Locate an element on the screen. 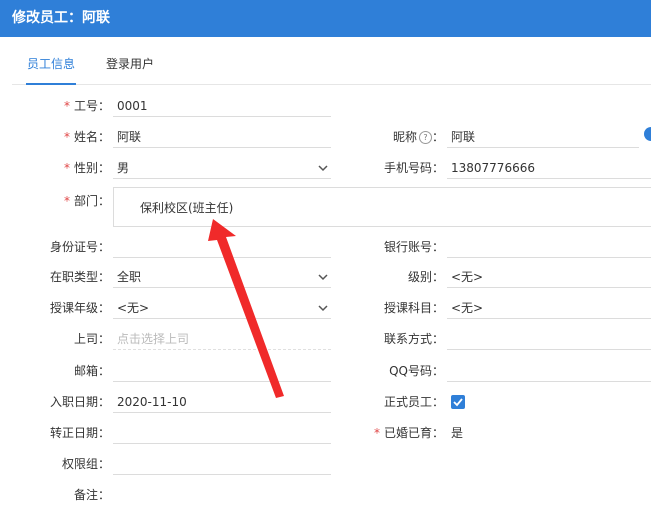 This screenshot has height=507, width=651. hire-date-label: 入职日期： is located at coordinates (79, 402).